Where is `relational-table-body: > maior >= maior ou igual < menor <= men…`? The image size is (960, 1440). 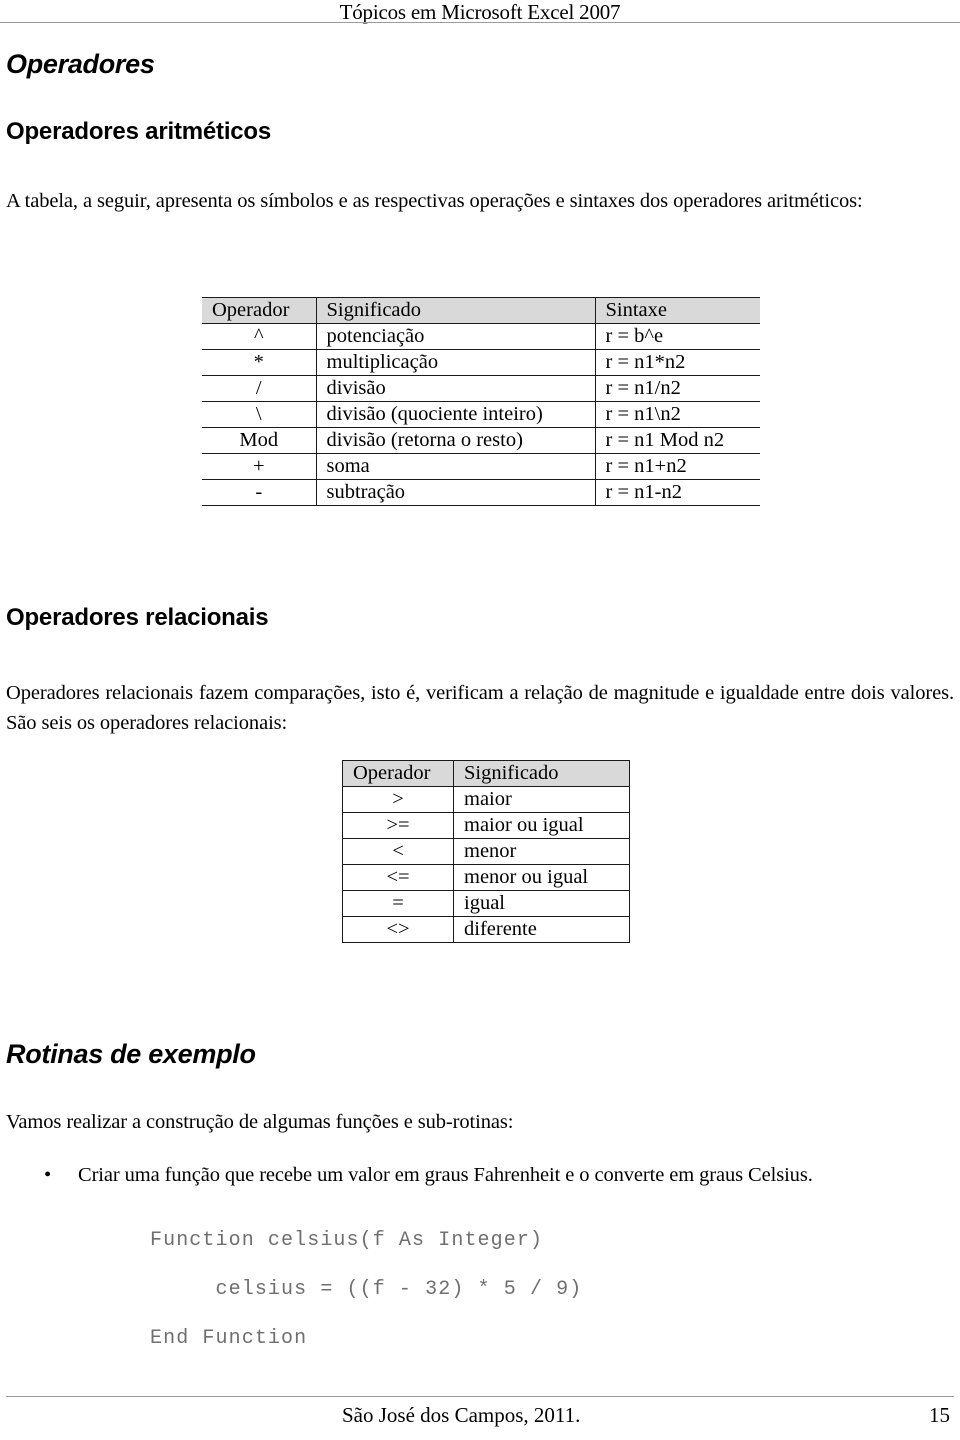
relational-table-body: > maior >= maior ou igual < menor <= men… is located at coordinates (486, 864).